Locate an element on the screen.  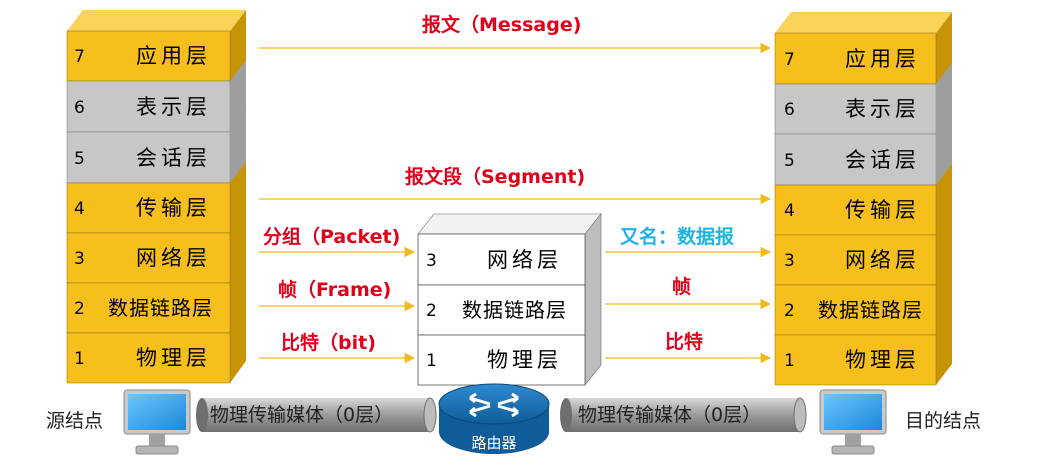
label-datagram: 又名：数据报 is located at coordinates (677, 236).